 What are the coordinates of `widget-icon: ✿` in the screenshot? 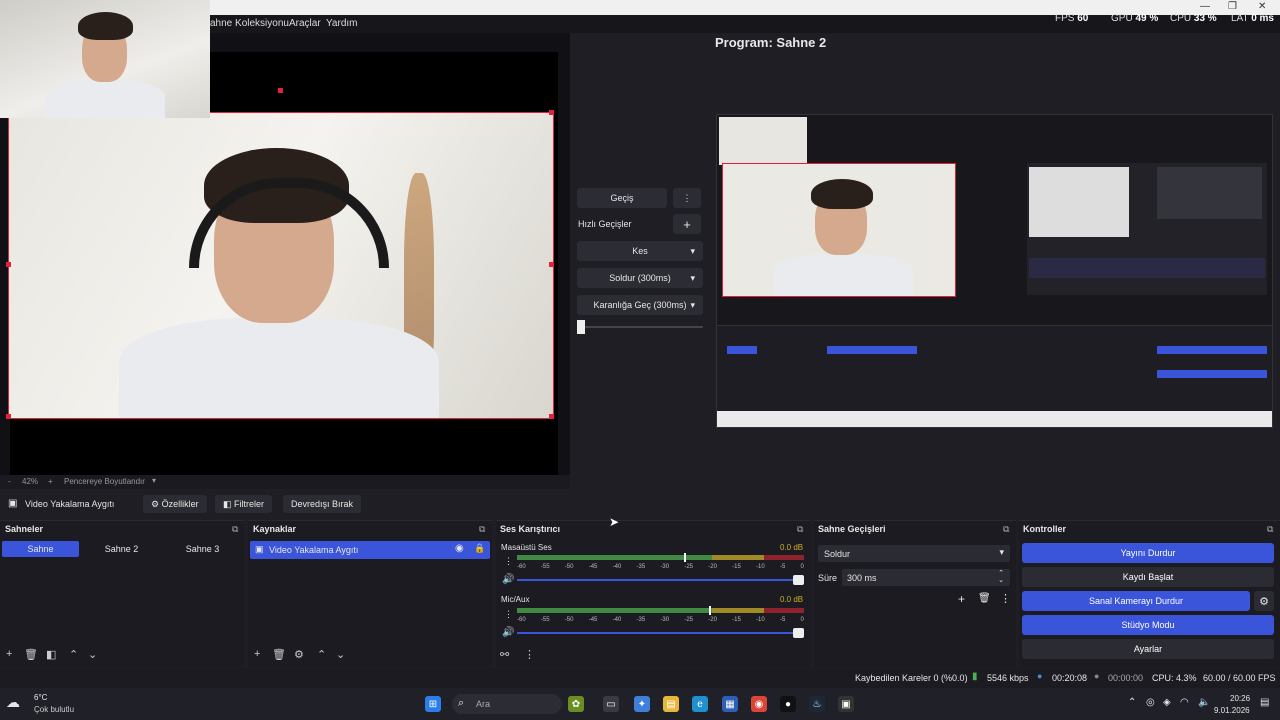 It's located at (576, 704).